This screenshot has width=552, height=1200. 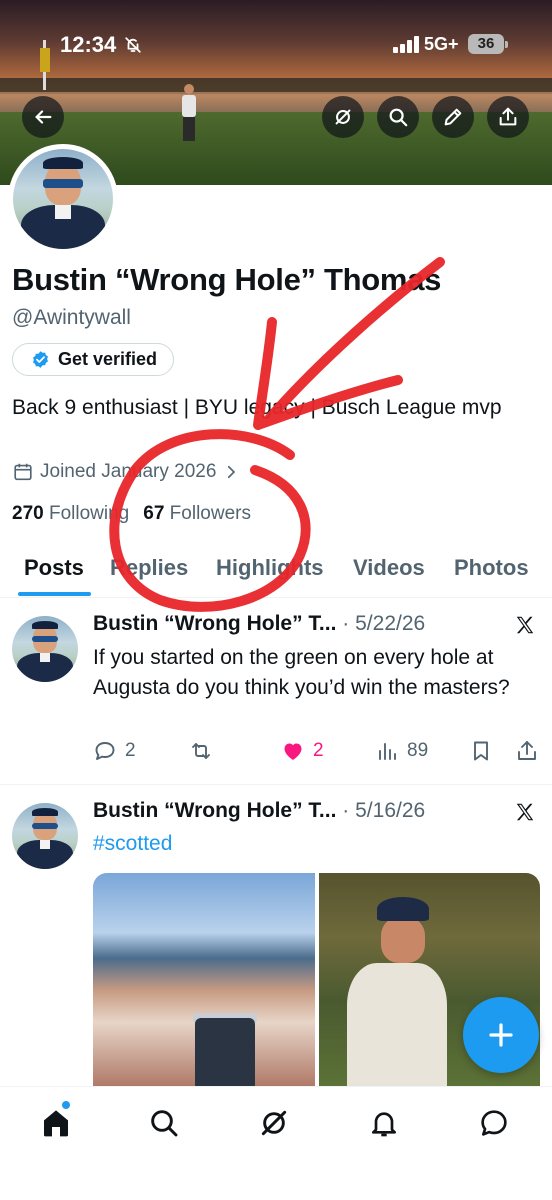 I want to click on retweet-button, so click(x=201, y=751).